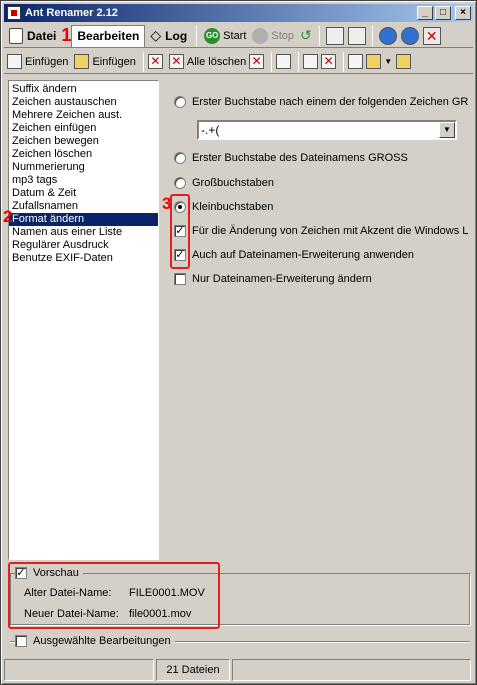 This screenshot has height=685, width=477. I want to click on stop-label: Stop, so click(283, 35).